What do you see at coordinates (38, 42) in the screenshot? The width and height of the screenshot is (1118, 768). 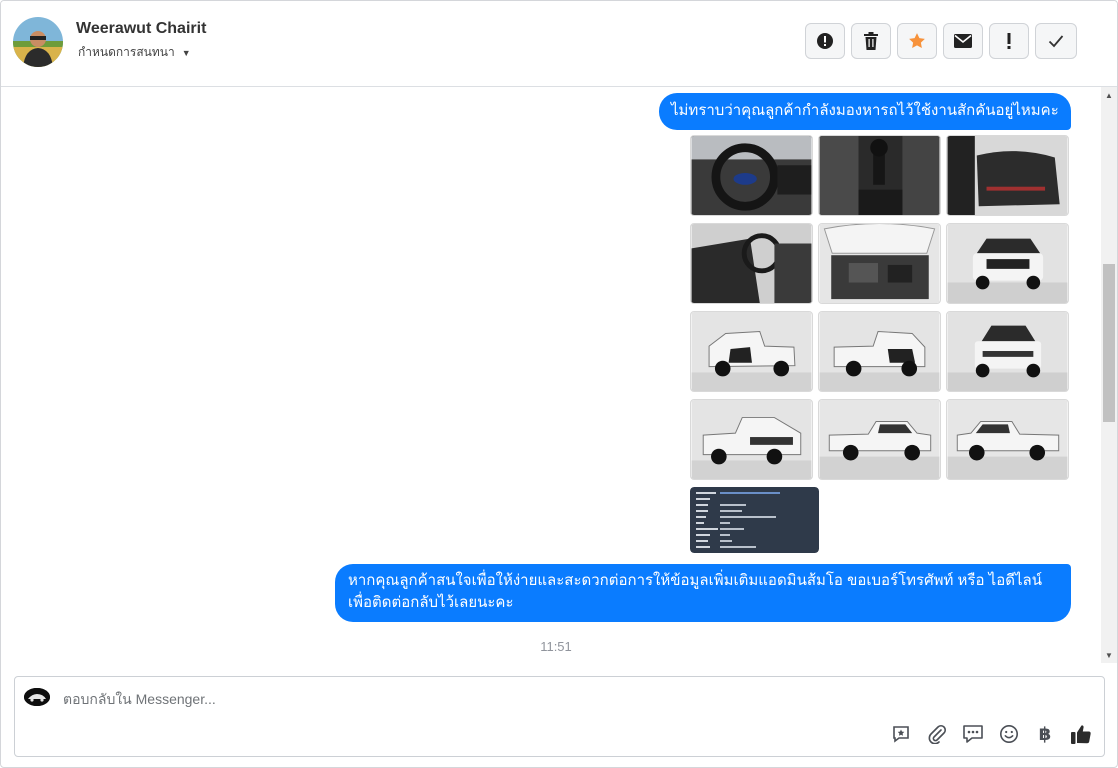 I see `contact-avatar` at bounding box center [38, 42].